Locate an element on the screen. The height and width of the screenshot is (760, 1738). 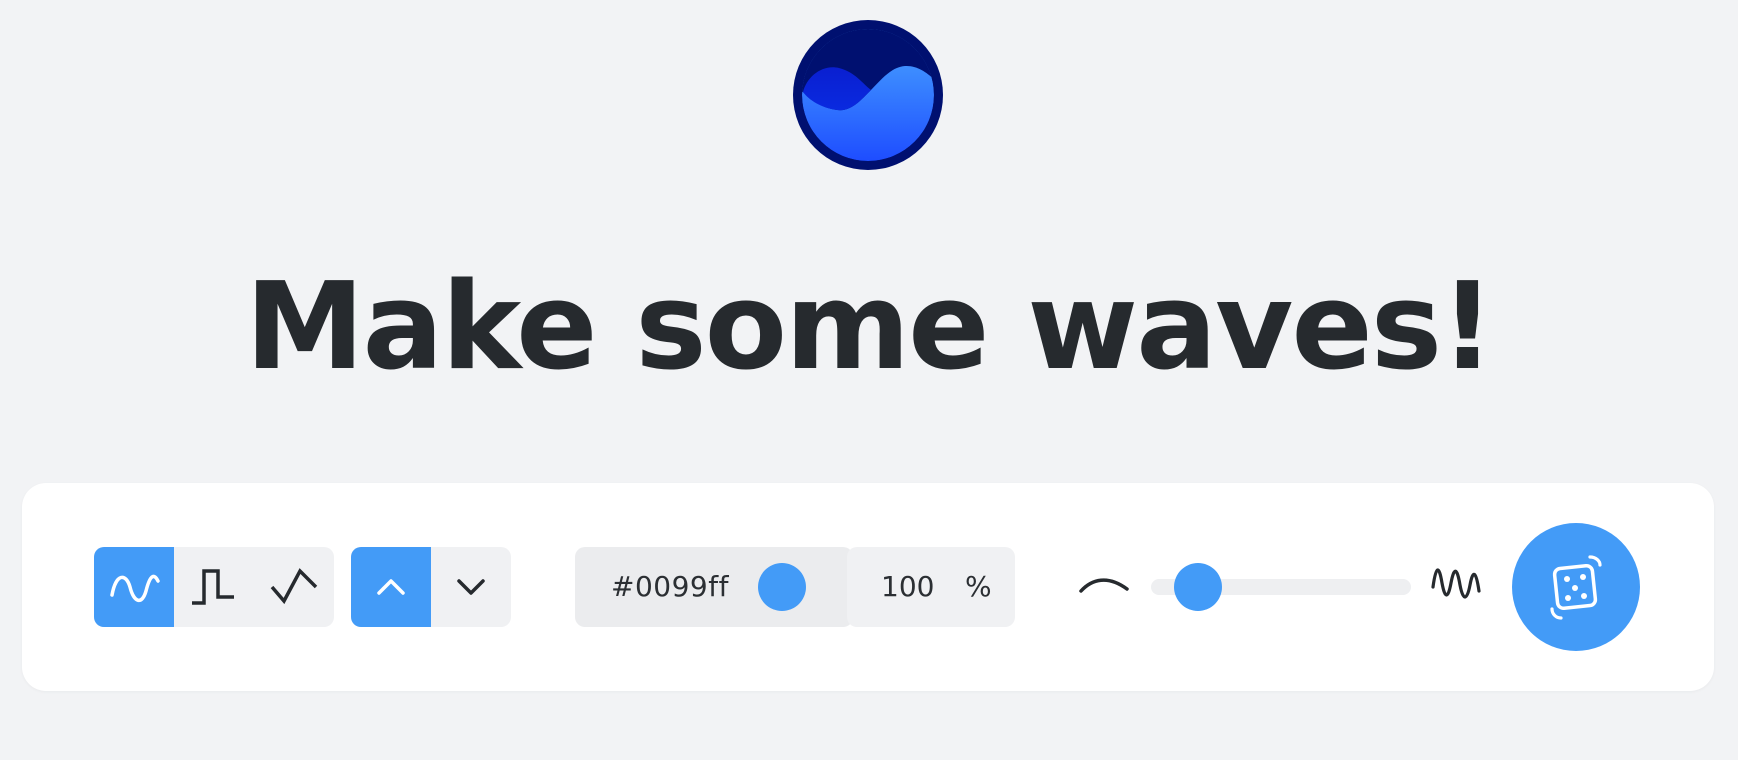
opacity-field: 100 % is located at coordinates (931, 587).